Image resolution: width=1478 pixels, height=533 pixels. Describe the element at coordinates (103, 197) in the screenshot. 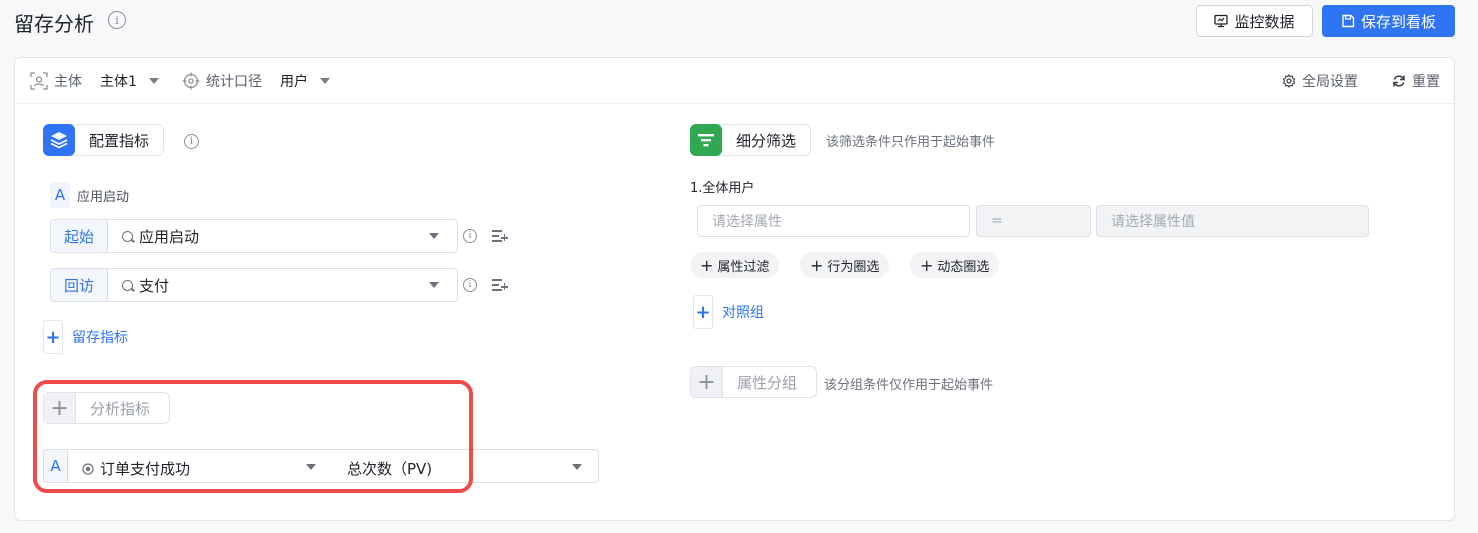

I see `event-name: 应用启动` at that location.